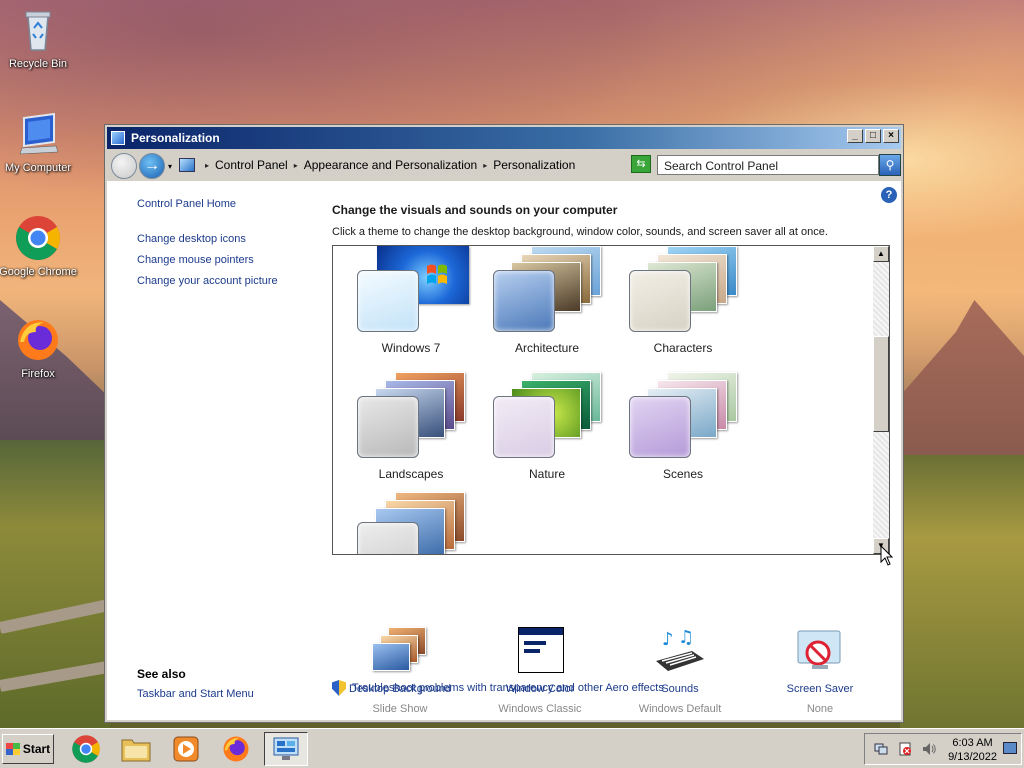 This screenshot has width=1024, height=768. I want to click on desktop-icon-my-computer: My Computer, so click(40, 142).